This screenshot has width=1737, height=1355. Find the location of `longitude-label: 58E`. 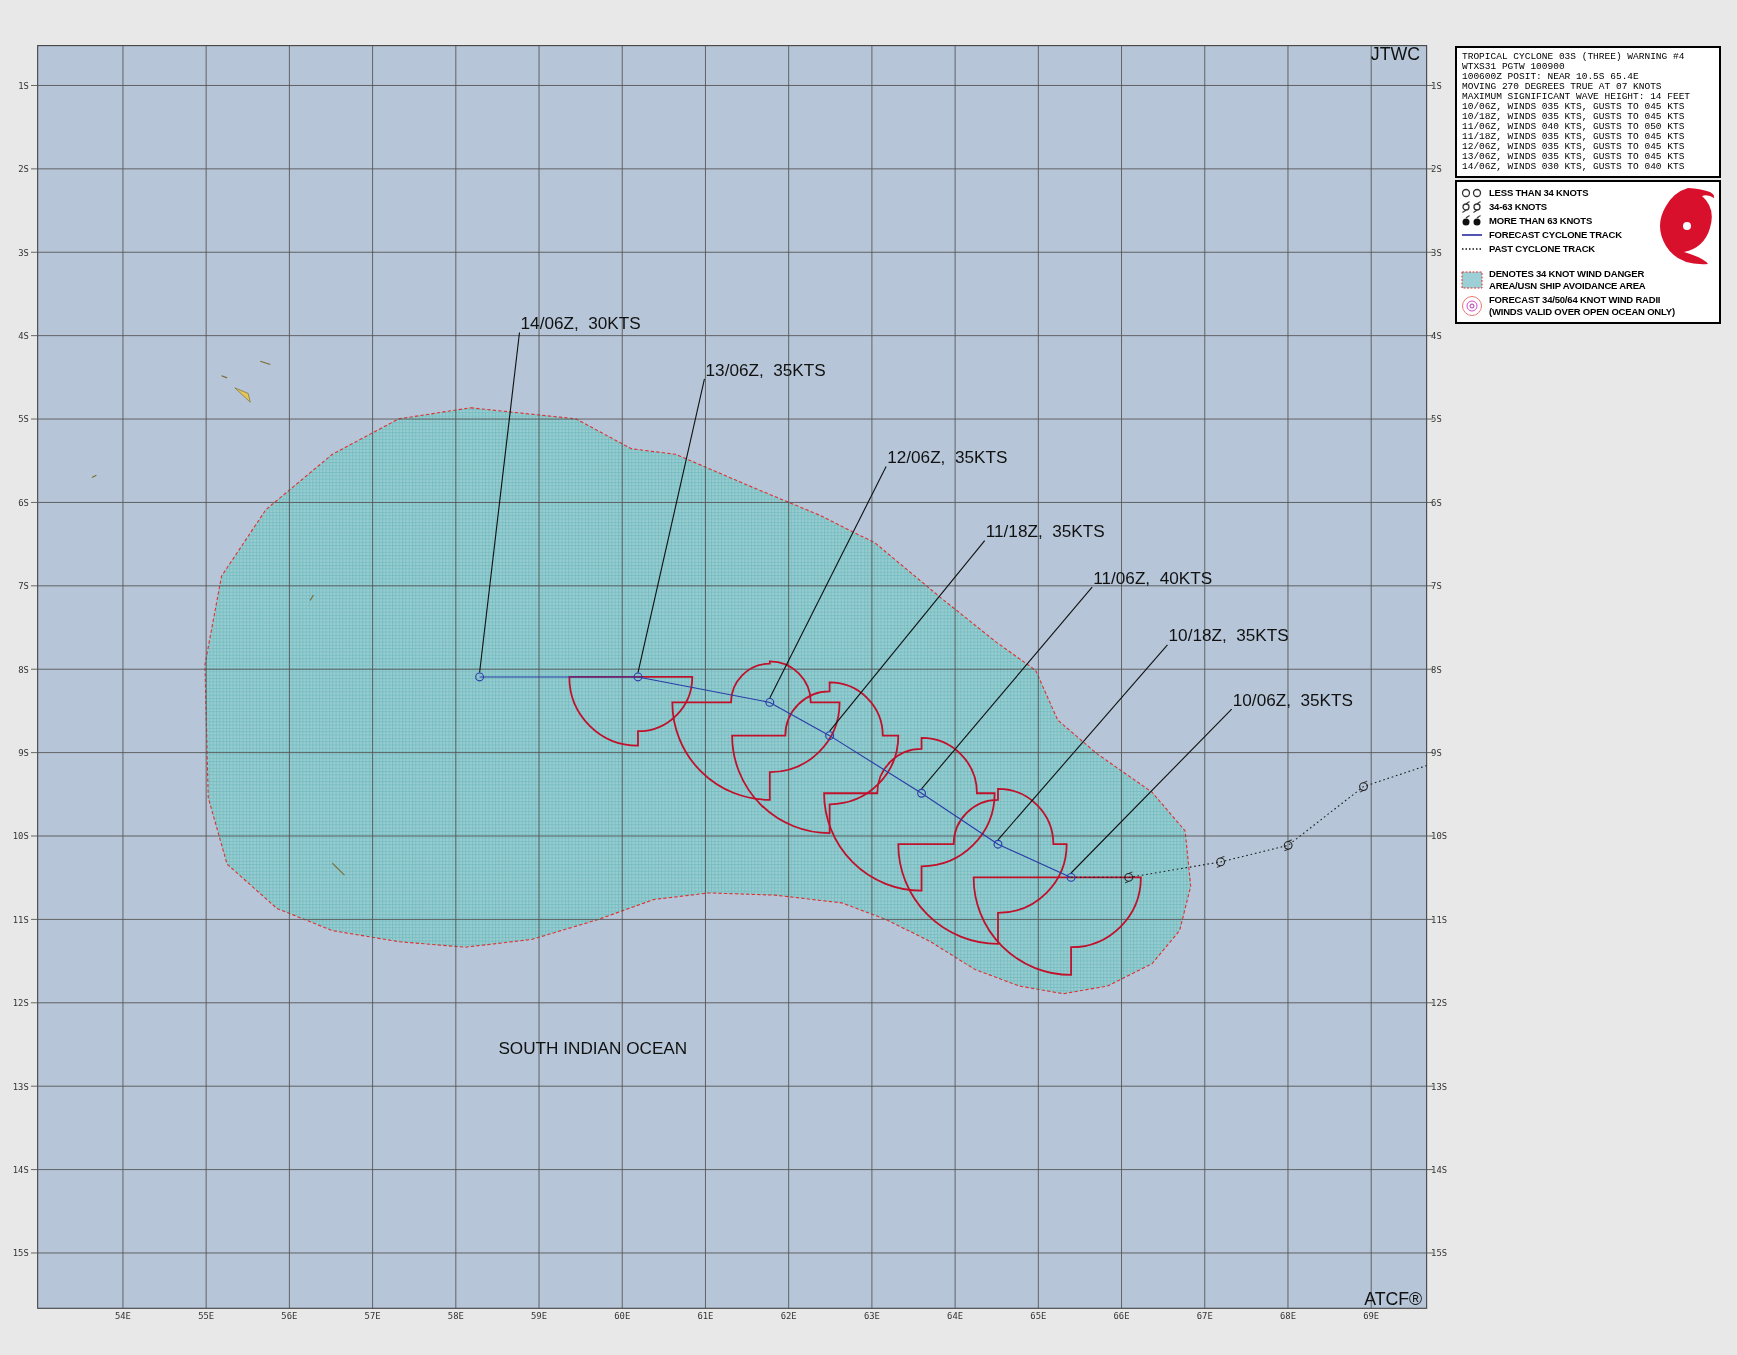

longitude-label: 58E is located at coordinates (455, 1316).